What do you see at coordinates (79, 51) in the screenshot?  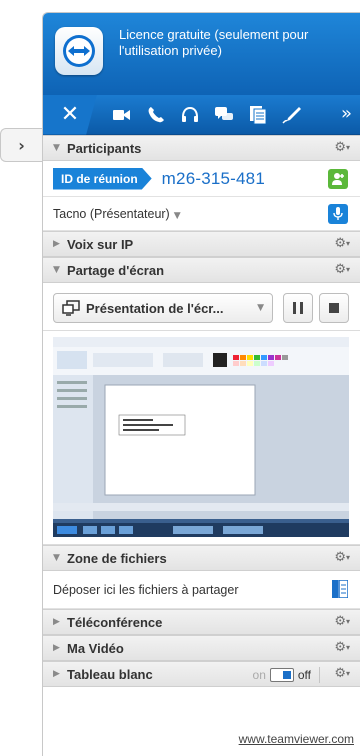 I see `teamviewer-logo` at bounding box center [79, 51].